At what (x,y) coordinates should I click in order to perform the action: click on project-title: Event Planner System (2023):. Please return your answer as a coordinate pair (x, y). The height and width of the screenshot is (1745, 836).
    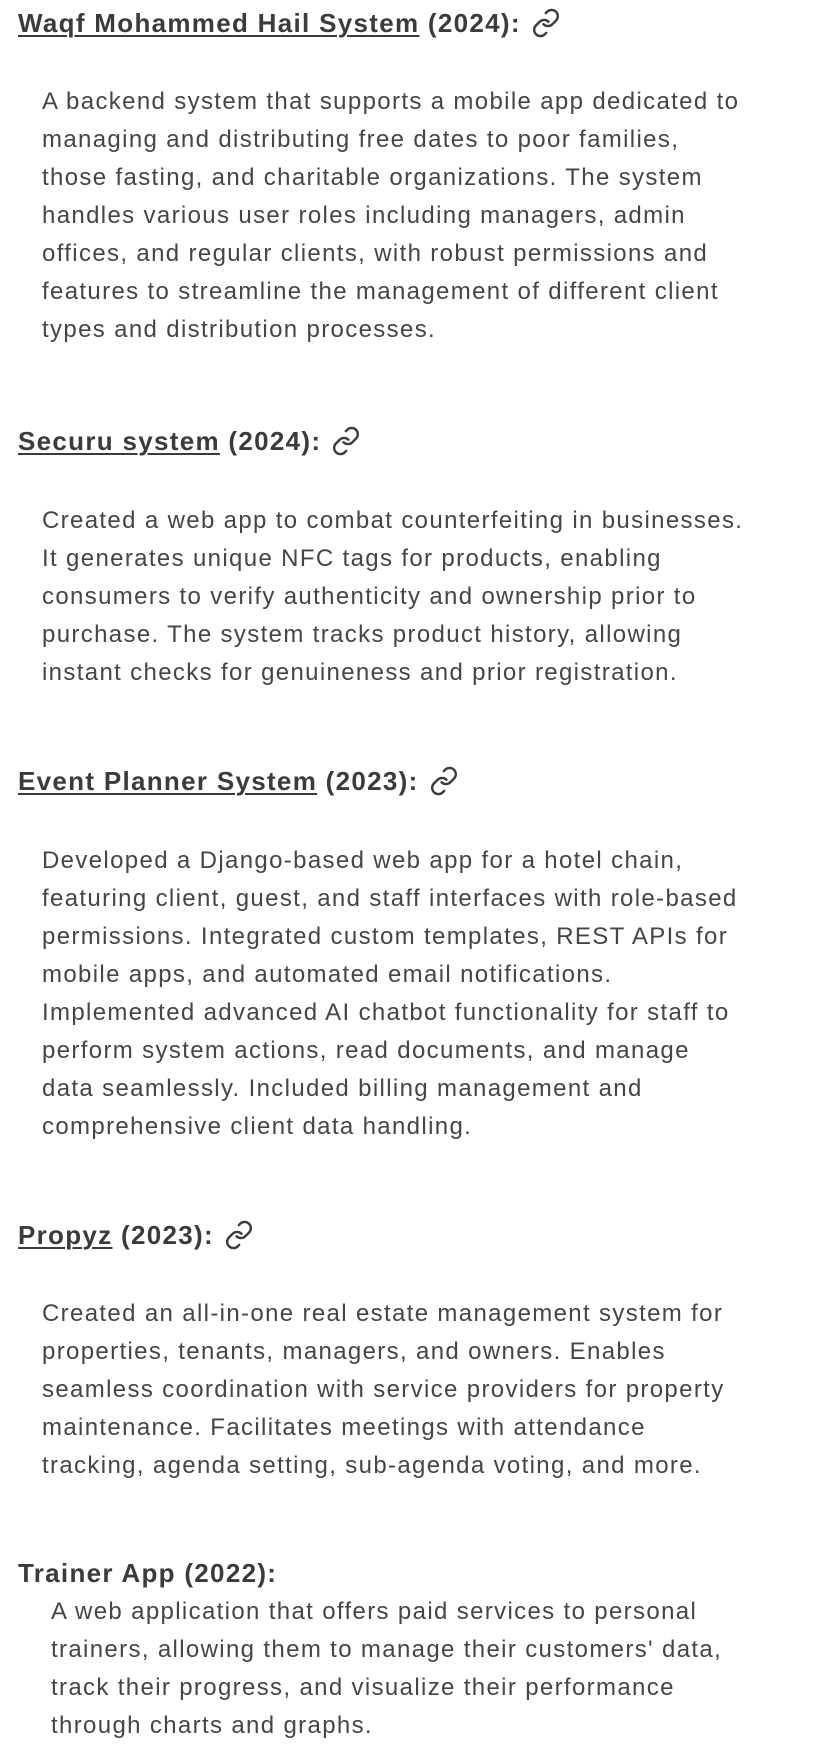
    Looking at the image, I should click on (427, 781).